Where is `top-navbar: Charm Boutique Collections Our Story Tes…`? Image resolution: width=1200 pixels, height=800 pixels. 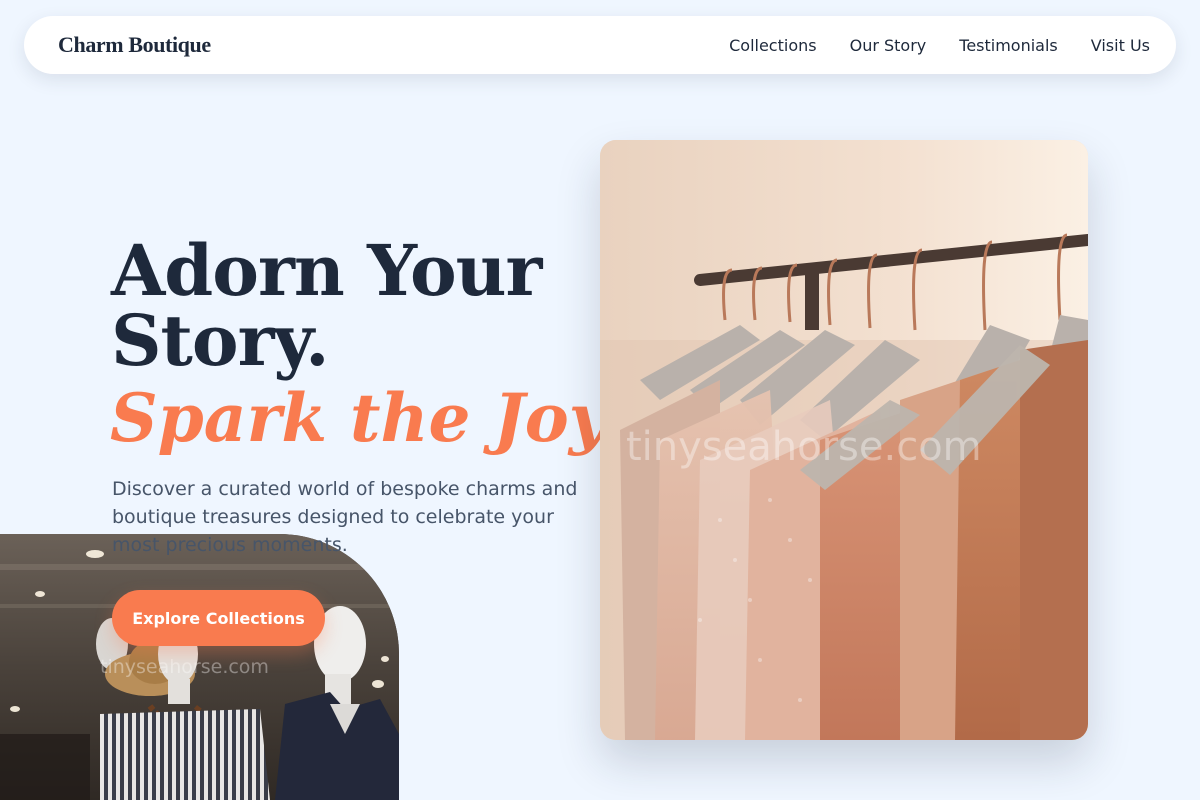
top-navbar: Charm Boutique Collections Our Story Tes… is located at coordinates (600, 45).